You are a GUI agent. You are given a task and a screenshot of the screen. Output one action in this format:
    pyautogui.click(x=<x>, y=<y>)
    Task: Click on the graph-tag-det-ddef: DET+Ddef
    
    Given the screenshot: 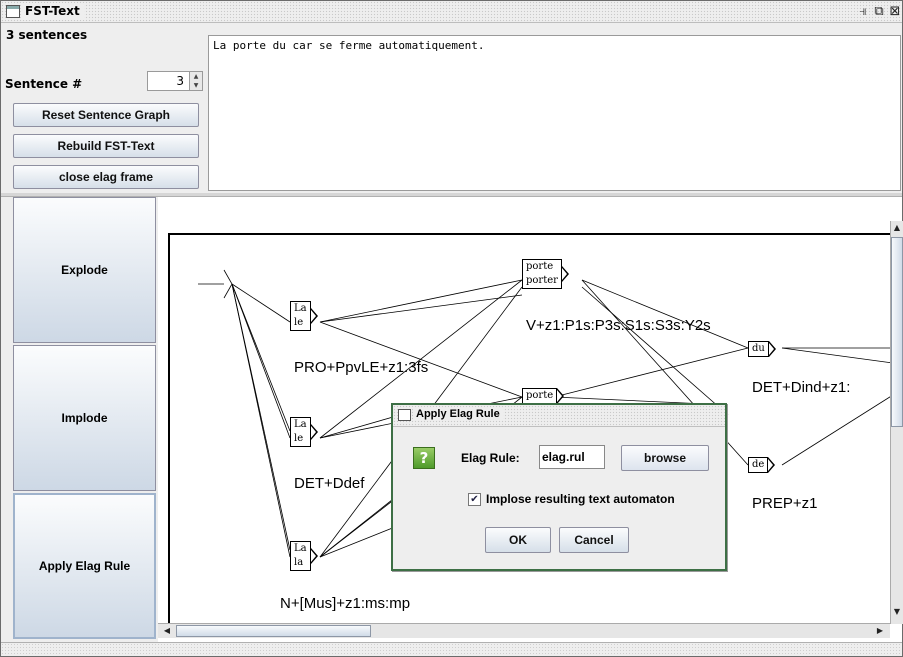 What is the action you would take?
    pyautogui.click(x=329, y=483)
    